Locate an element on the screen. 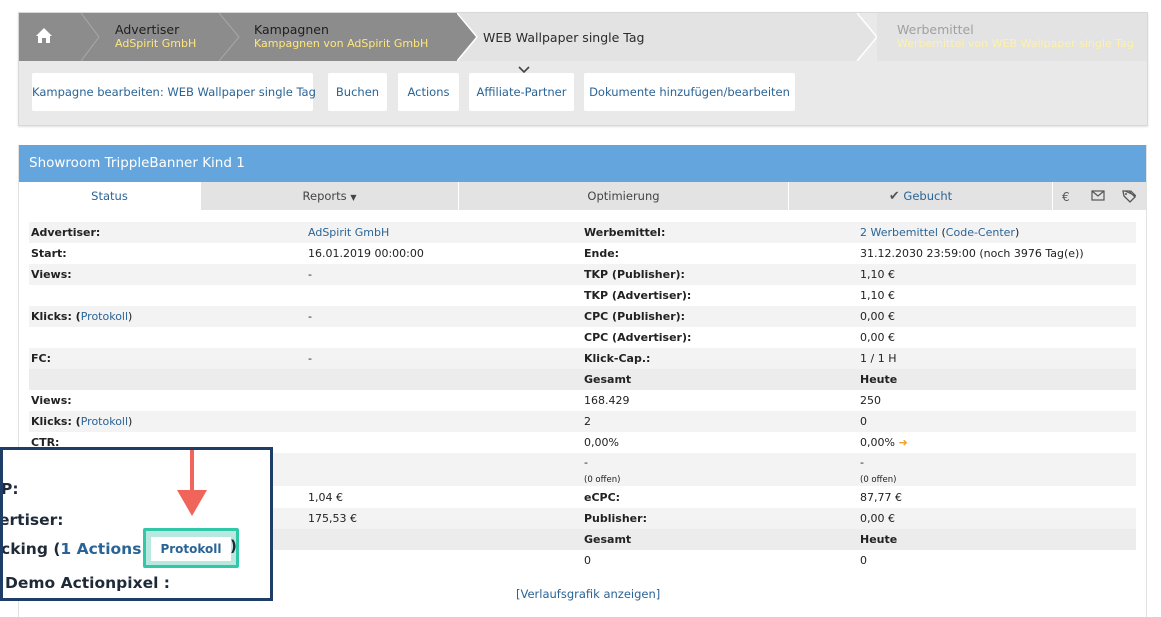 The height and width of the screenshot is (617, 1161). breadcrumb-creatives-title: Werbemittel is located at coordinates (935, 29).